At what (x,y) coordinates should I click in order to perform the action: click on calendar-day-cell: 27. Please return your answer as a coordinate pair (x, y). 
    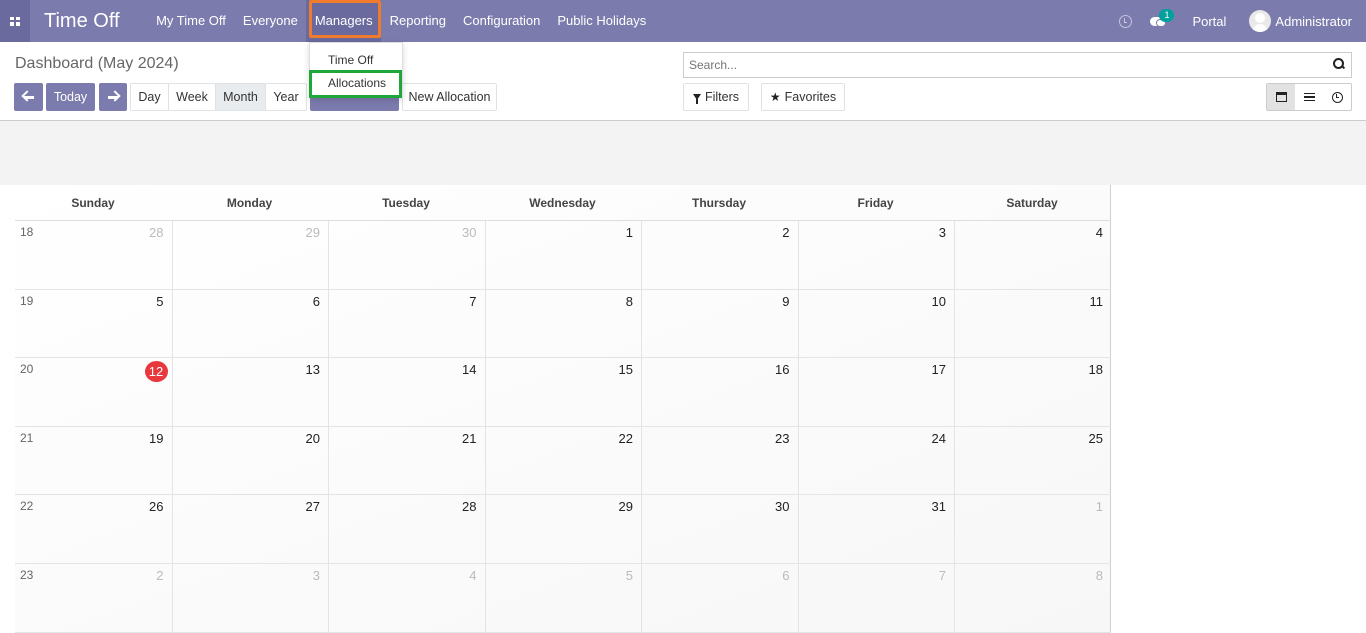
    Looking at the image, I should click on (250, 529).